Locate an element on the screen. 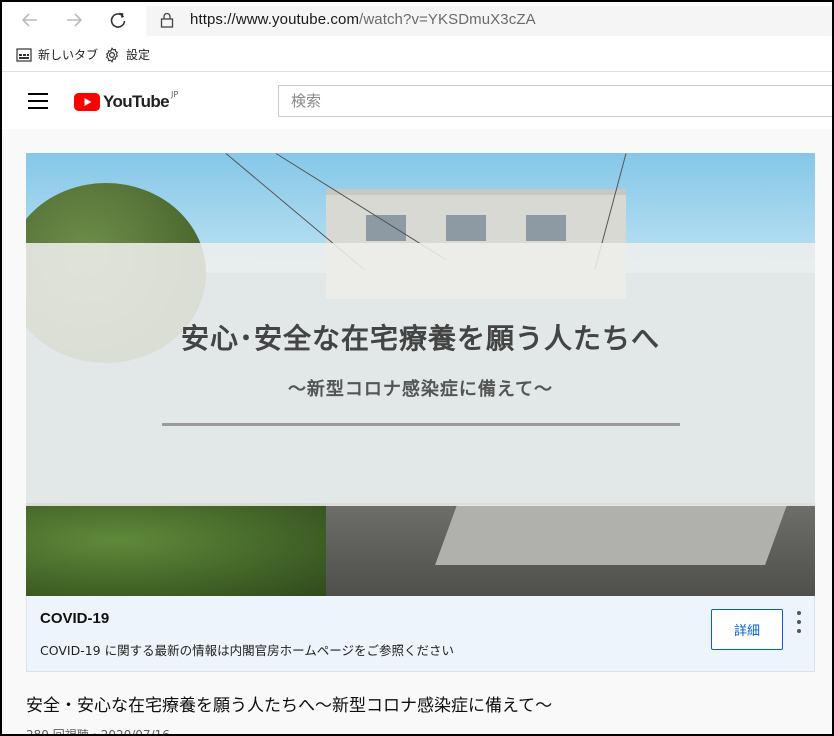 The height and width of the screenshot is (736, 834). menu-button is located at coordinates (38, 101).